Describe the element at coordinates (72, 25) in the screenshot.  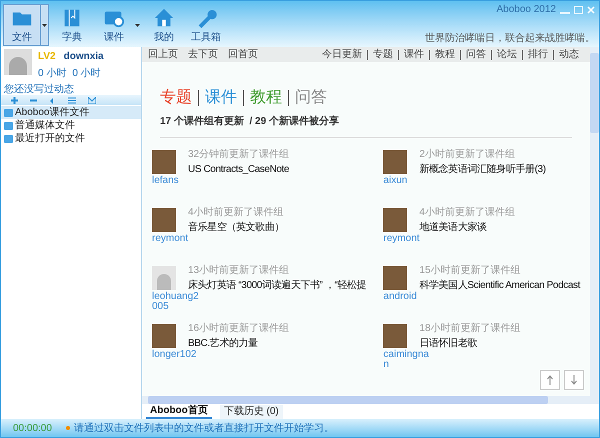
I see `toolbar-button: 字典` at that location.